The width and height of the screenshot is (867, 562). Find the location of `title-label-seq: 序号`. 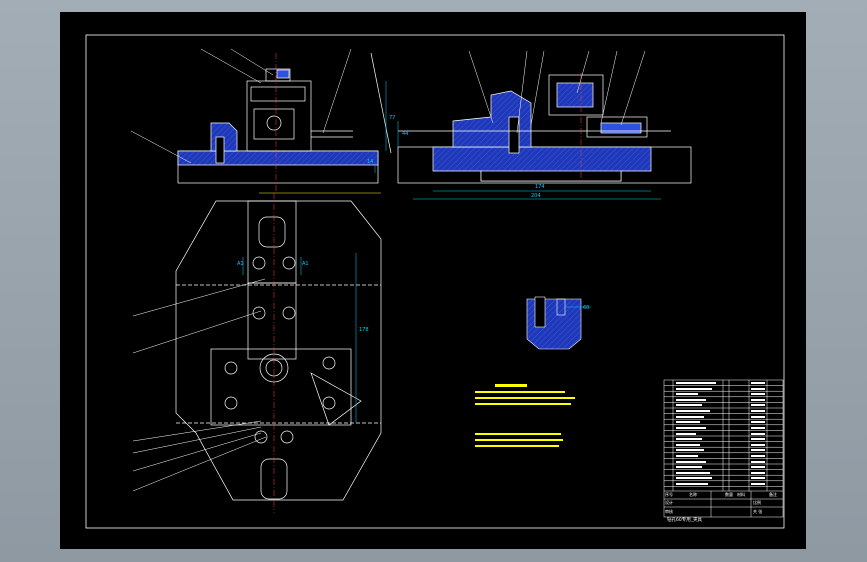

title-label-seq: 序号 is located at coordinates (669, 494).